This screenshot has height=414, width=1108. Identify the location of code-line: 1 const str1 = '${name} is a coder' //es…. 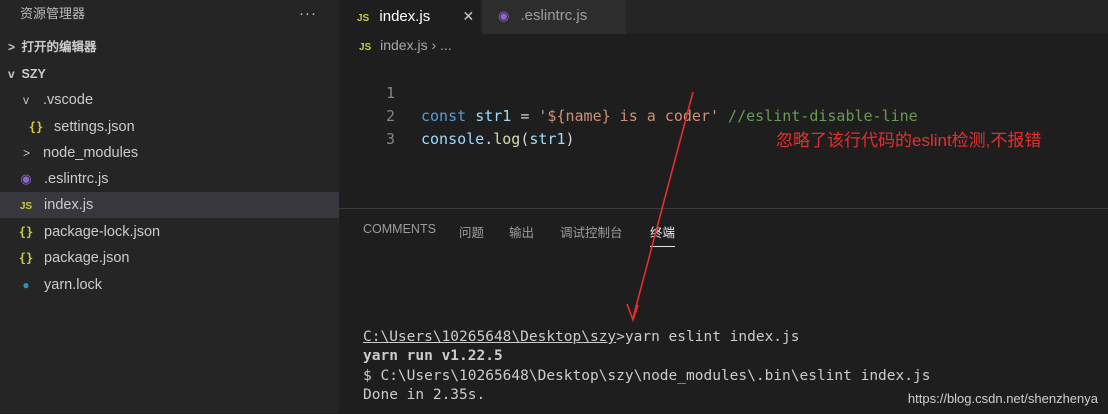
(628, 92).